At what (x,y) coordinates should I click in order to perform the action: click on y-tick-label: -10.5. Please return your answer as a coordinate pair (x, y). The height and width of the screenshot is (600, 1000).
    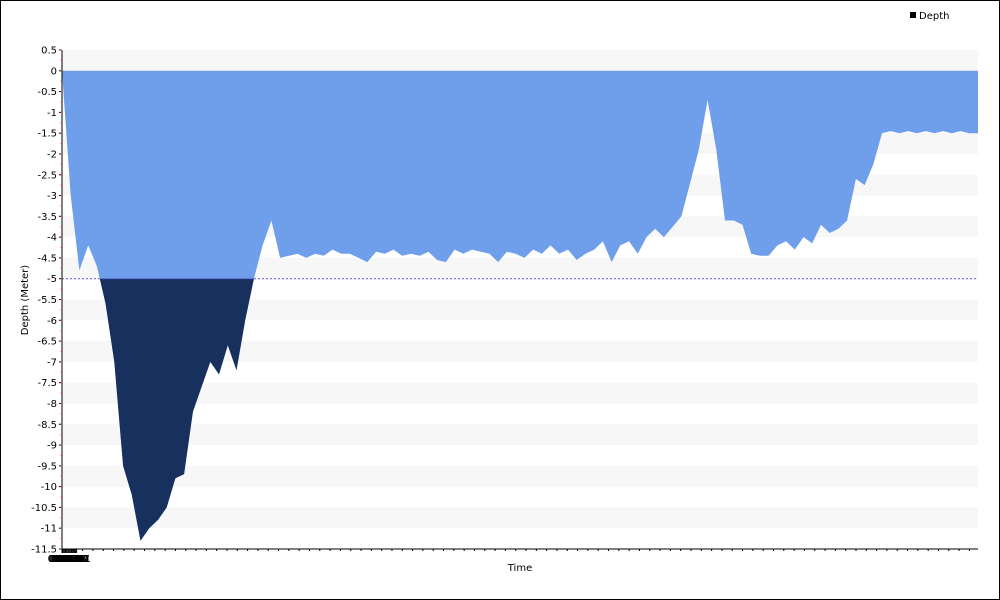
    Looking at the image, I should click on (44, 508).